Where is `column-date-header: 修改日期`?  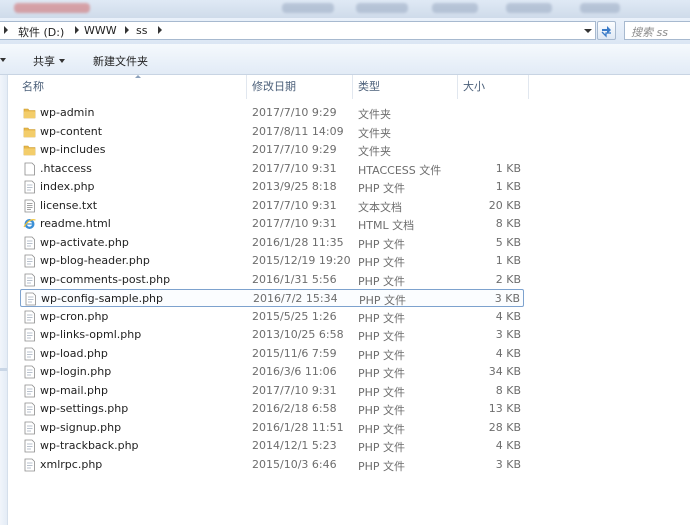 column-date-header: 修改日期 is located at coordinates (274, 87).